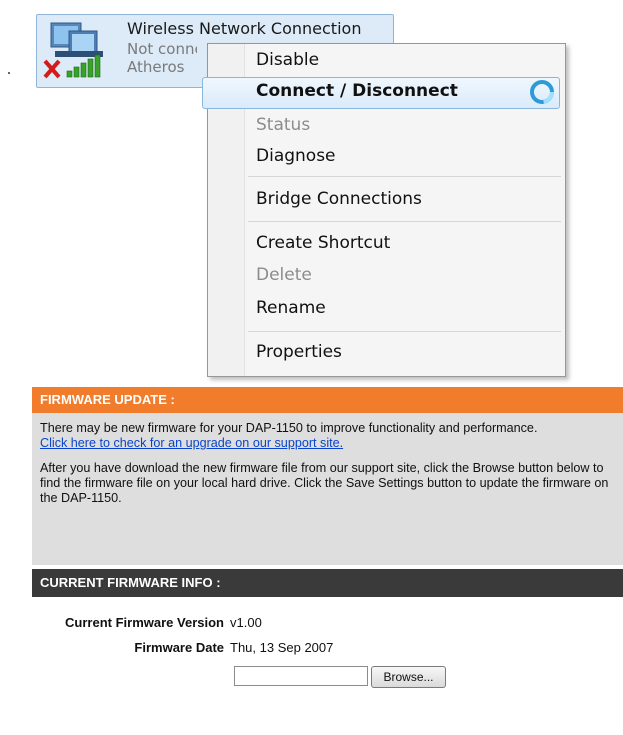 Image resolution: width=623 pixels, height=735 pixels. I want to click on disconnected-x-icon, so click(52, 69).